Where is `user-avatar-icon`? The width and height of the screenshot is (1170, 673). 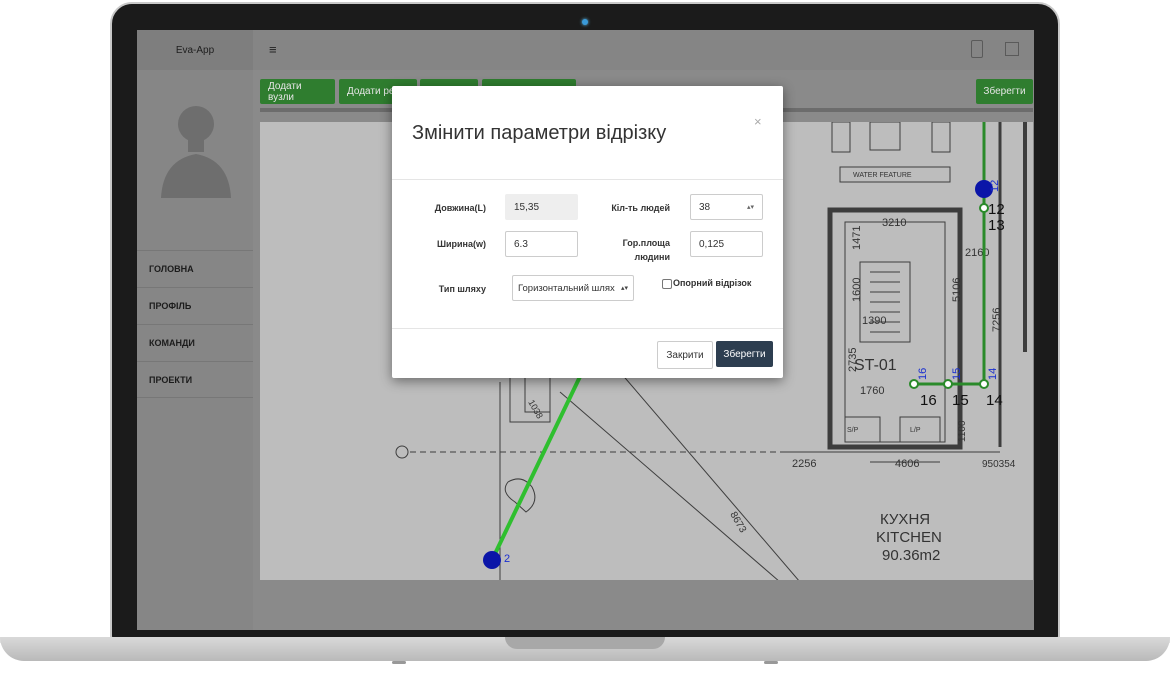 user-avatar-icon is located at coordinates (196, 152).